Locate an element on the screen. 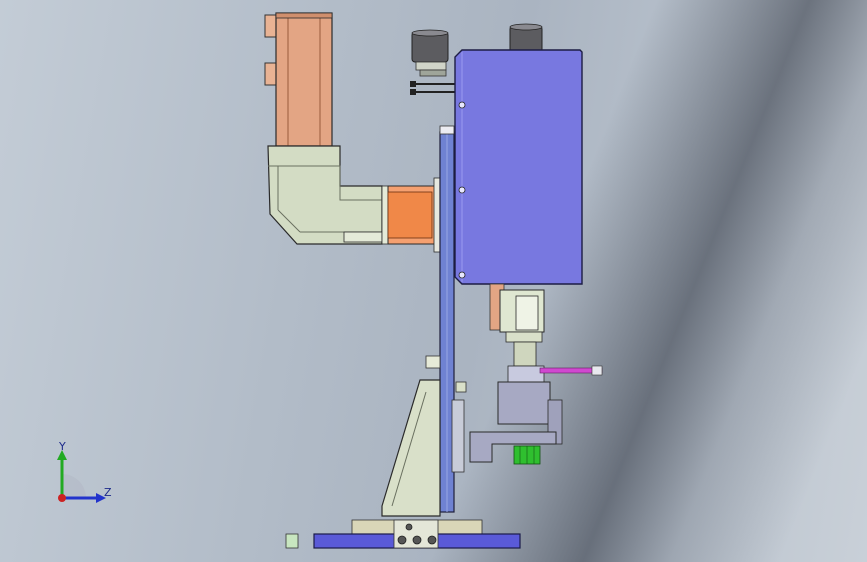  view-triad: Y Z is located at coordinates (85, 476).